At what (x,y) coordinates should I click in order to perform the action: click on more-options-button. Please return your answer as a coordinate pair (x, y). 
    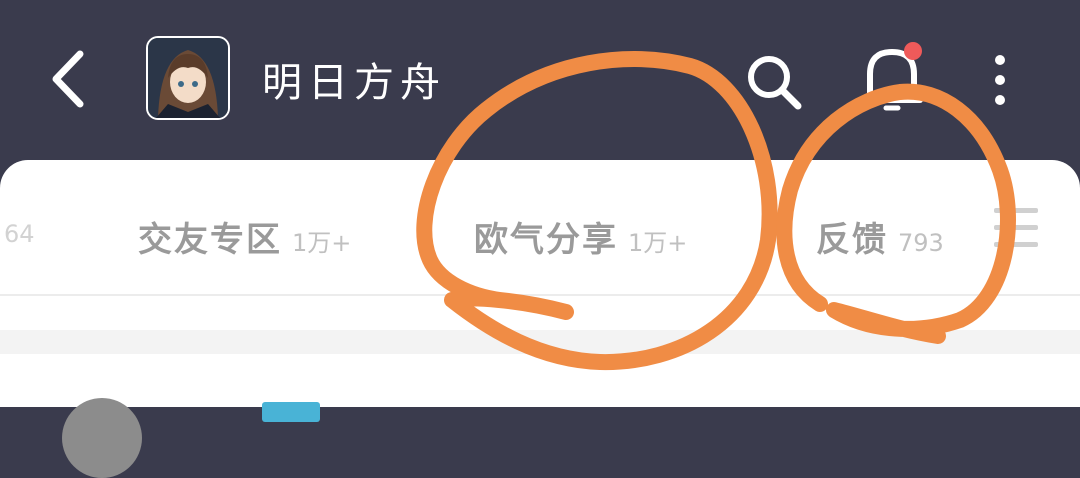
    Looking at the image, I should click on (1000, 80).